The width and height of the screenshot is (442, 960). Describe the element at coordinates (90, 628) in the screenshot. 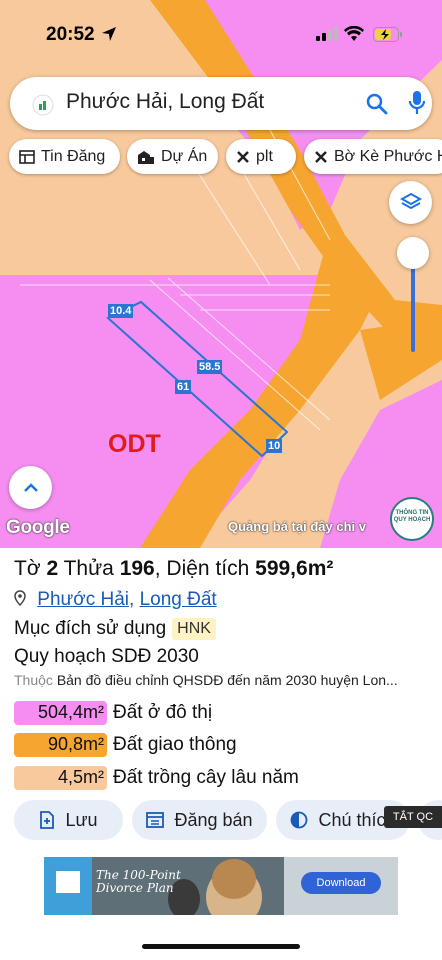

I see `purpose-label: Mục đích sử dụng` at that location.